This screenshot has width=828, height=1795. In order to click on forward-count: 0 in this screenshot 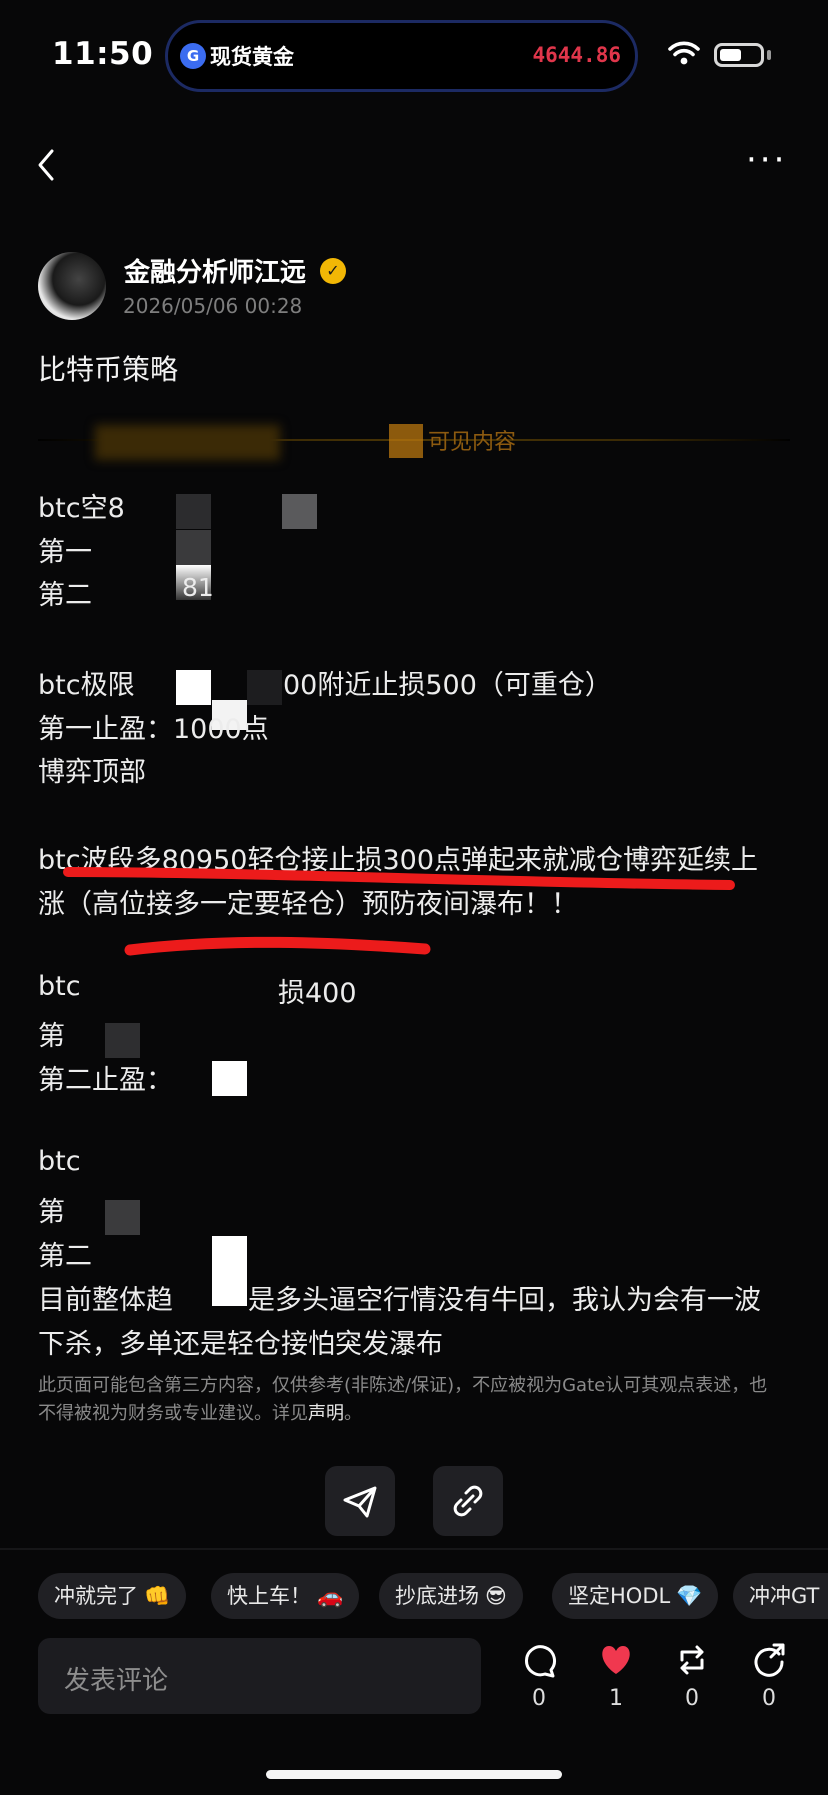, I will do `click(769, 1698)`.